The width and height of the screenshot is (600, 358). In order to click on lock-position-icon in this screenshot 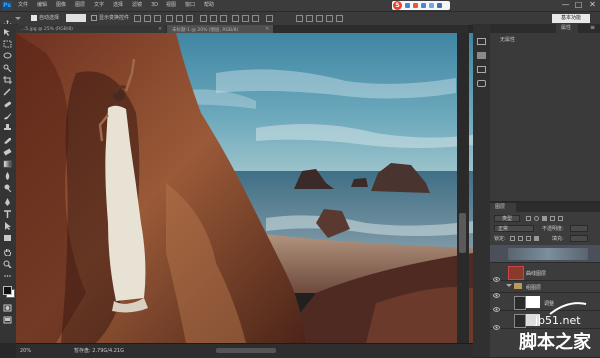, I will do `click(528, 238)`.